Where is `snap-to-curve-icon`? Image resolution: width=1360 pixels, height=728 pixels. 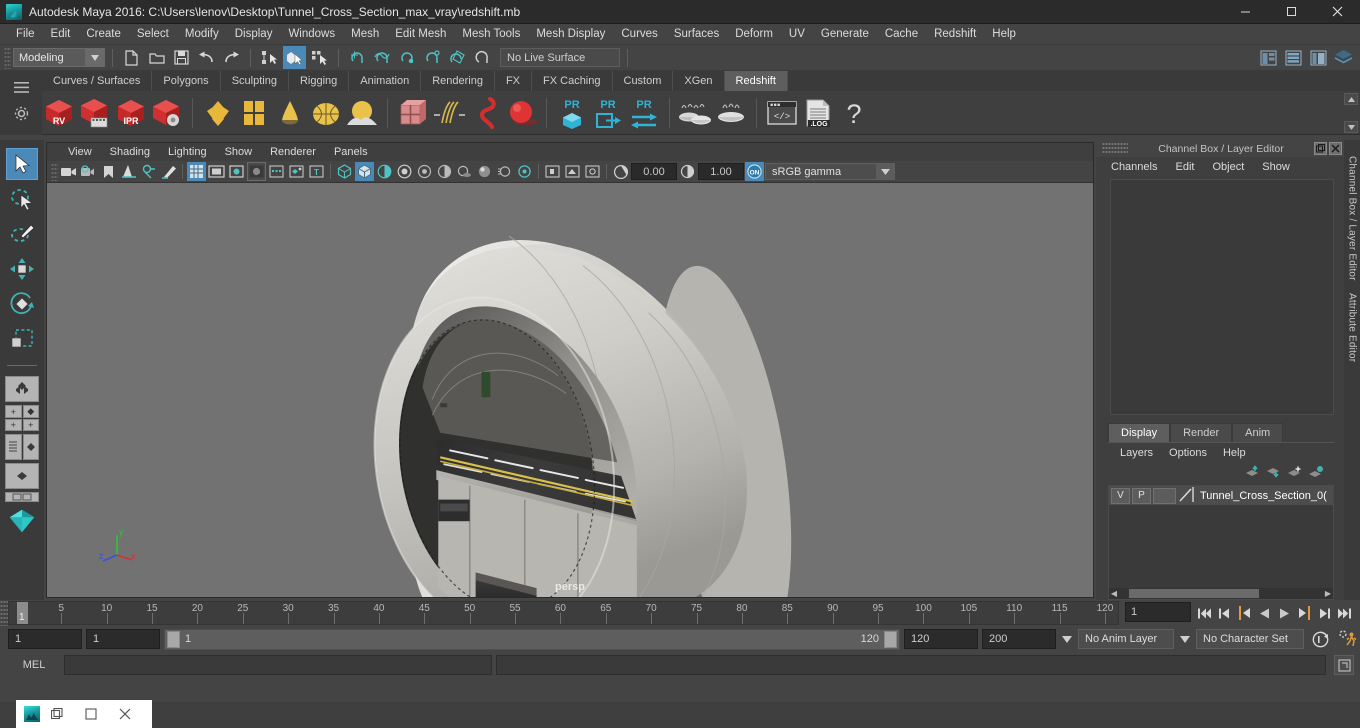
snap-to-curve-icon is located at coordinates (382, 57).